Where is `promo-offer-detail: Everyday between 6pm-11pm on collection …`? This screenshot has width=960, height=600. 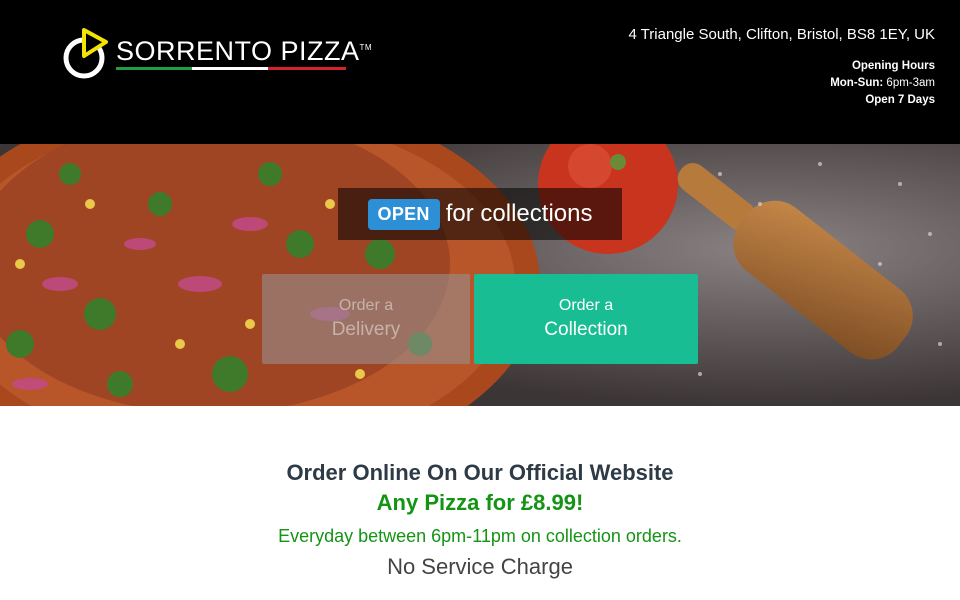
promo-offer-detail: Everyday between 6pm-11pm on collection … is located at coordinates (480, 536).